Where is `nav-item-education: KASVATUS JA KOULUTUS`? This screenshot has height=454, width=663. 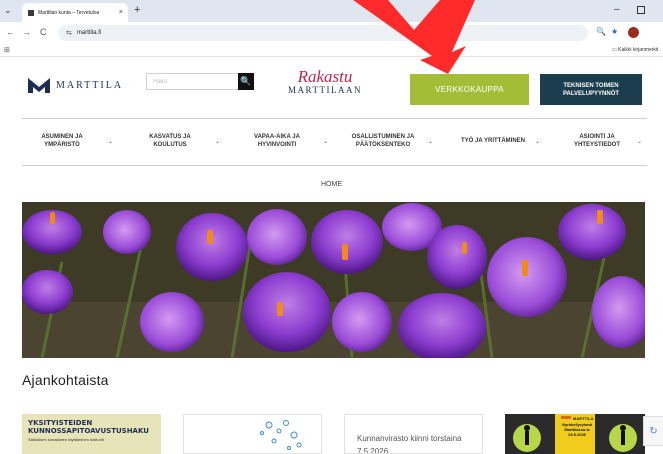
nav-item-education: KASVATUS JA KOULUTUS is located at coordinates (170, 141).